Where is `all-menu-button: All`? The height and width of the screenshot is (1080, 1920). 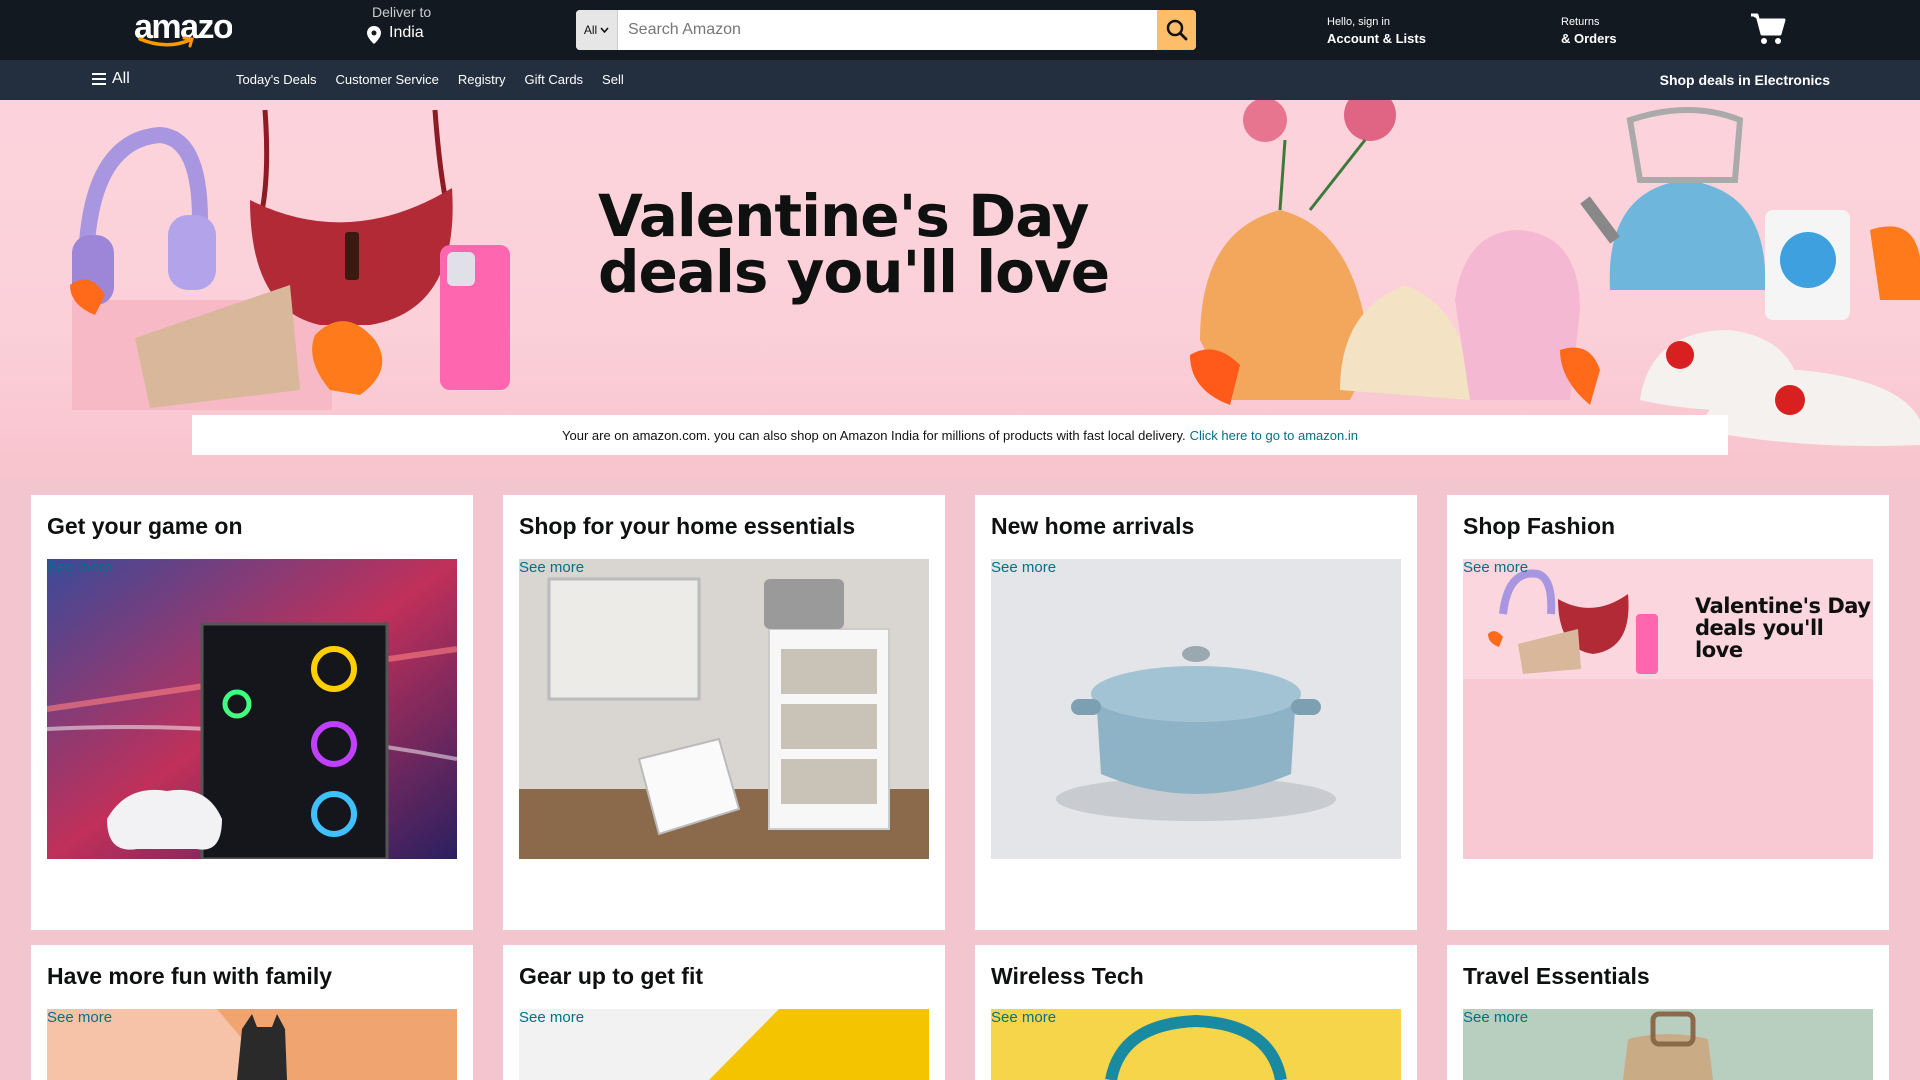 all-menu-button: All is located at coordinates (111, 79).